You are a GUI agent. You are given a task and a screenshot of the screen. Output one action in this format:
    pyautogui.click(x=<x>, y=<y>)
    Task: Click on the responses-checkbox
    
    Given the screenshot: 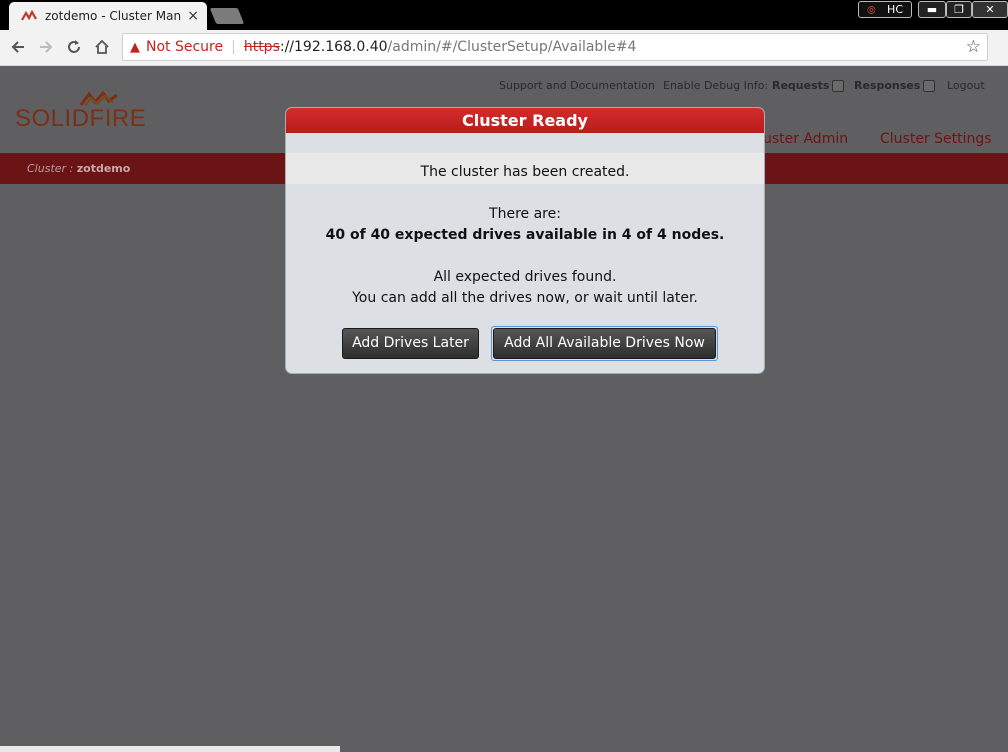 What is the action you would take?
    pyautogui.click(x=929, y=86)
    